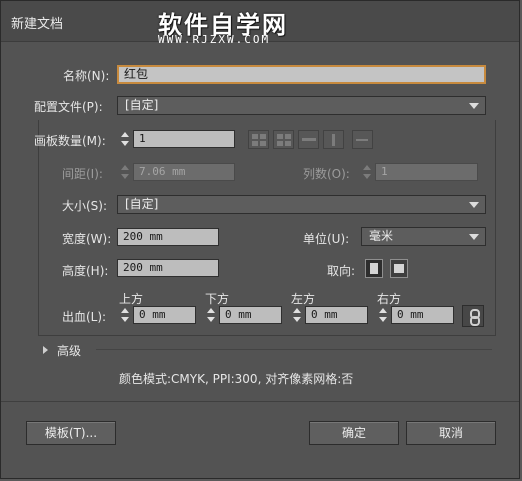  What do you see at coordinates (85, 271) in the screenshot?
I see `height-label: 高度(H):` at bounding box center [85, 271].